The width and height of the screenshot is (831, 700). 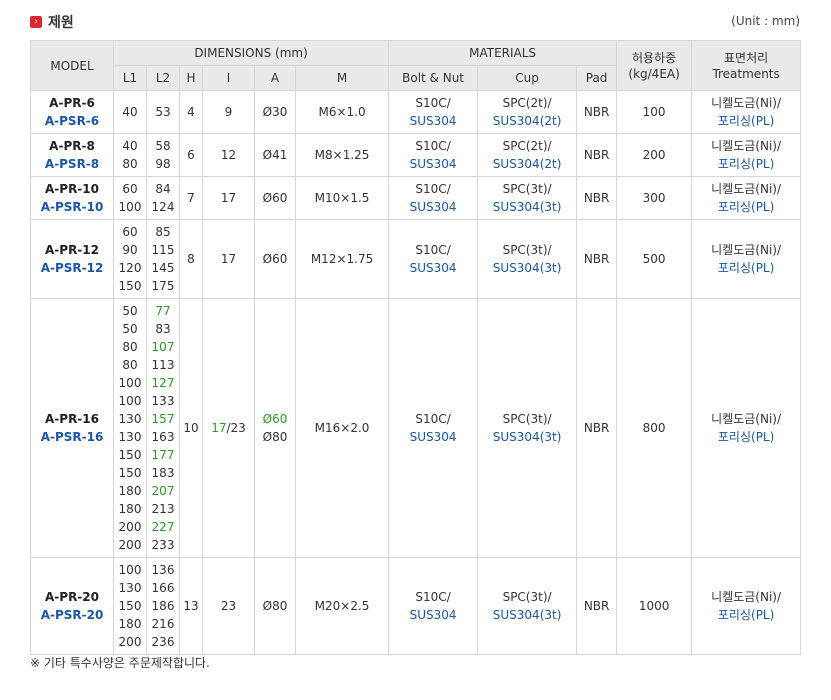 What do you see at coordinates (163, 365) in the screenshot?
I see `l2-value: 113` at bounding box center [163, 365].